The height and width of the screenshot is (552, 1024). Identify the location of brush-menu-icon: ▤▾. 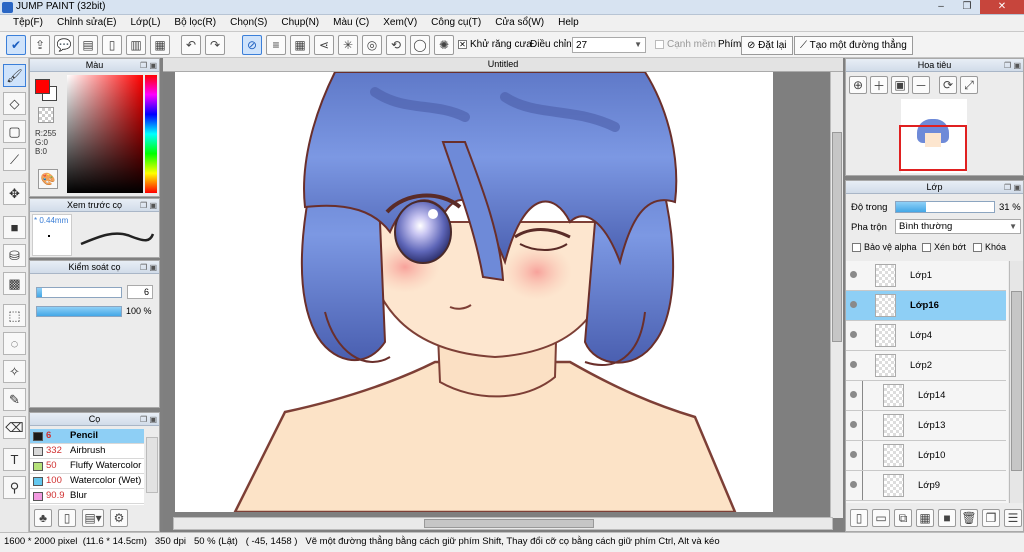
(93, 518).